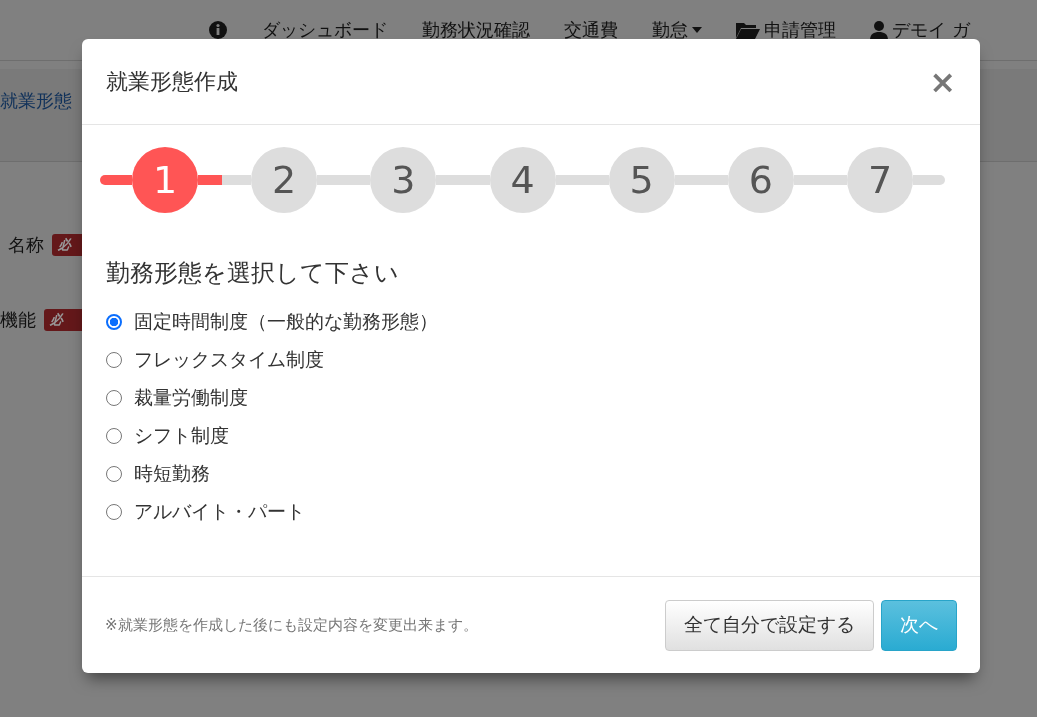 The height and width of the screenshot is (717, 1037). I want to click on field-label: 名称, so click(26, 244).